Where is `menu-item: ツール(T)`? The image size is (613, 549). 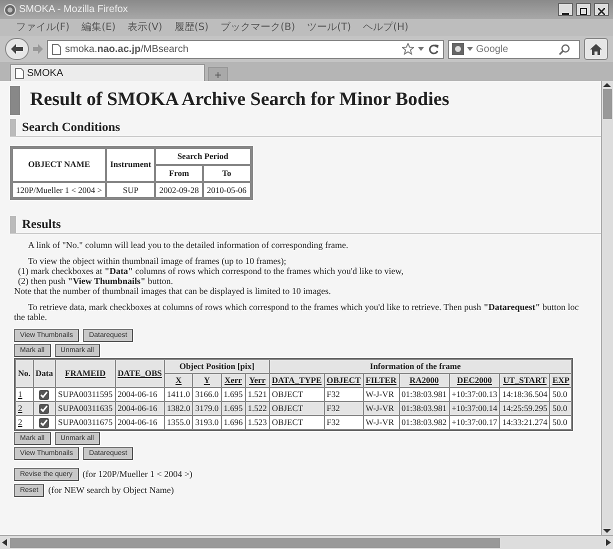
menu-item: ツール(T) is located at coordinates (329, 27).